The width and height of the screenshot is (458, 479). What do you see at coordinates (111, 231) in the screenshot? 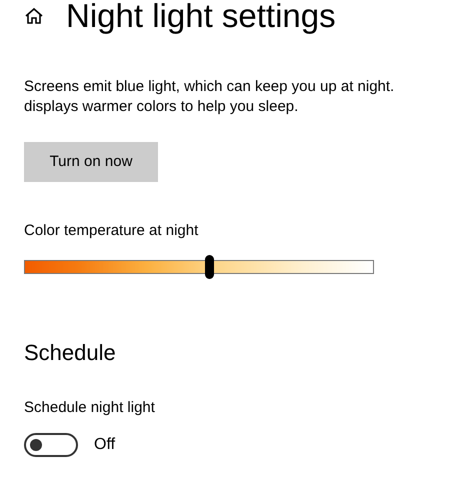
I see `slider-label: Color temperature at night` at bounding box center [111, 231].